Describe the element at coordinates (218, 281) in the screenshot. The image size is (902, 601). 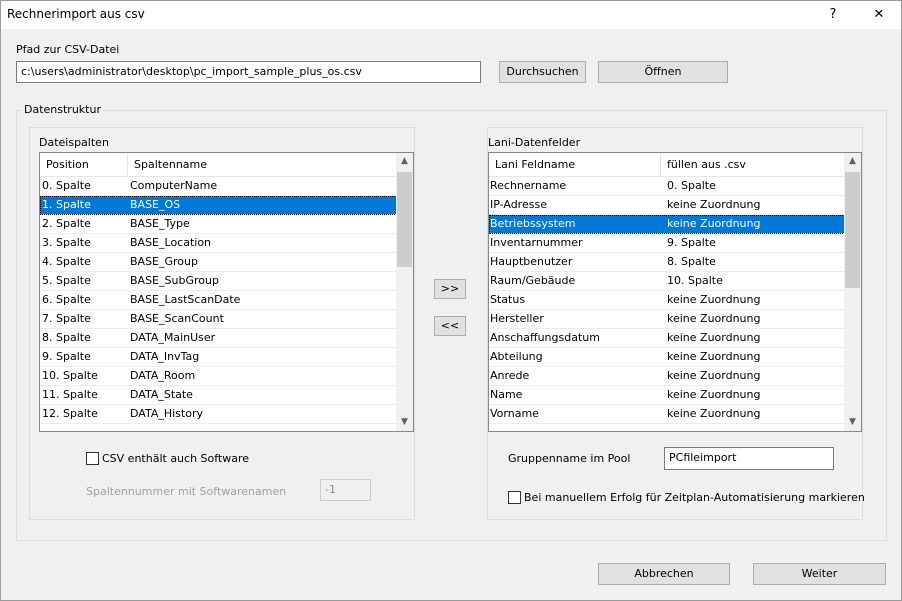
I see `table-row: 5. Spalte BASE_SubGroup` at that location.